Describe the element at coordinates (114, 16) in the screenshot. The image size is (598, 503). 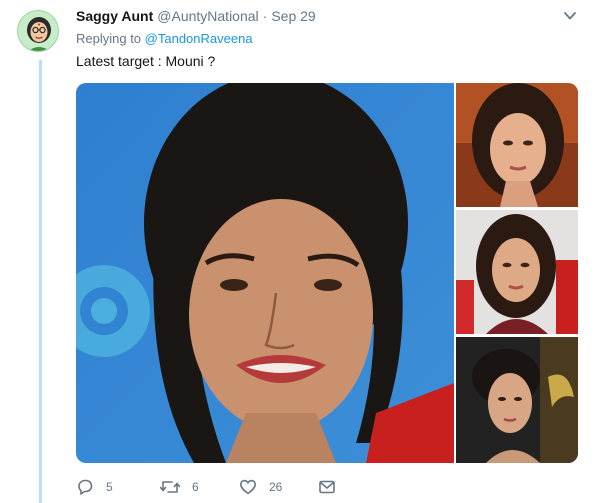
I see `author-display-name: Saggy Aunt` at that location.